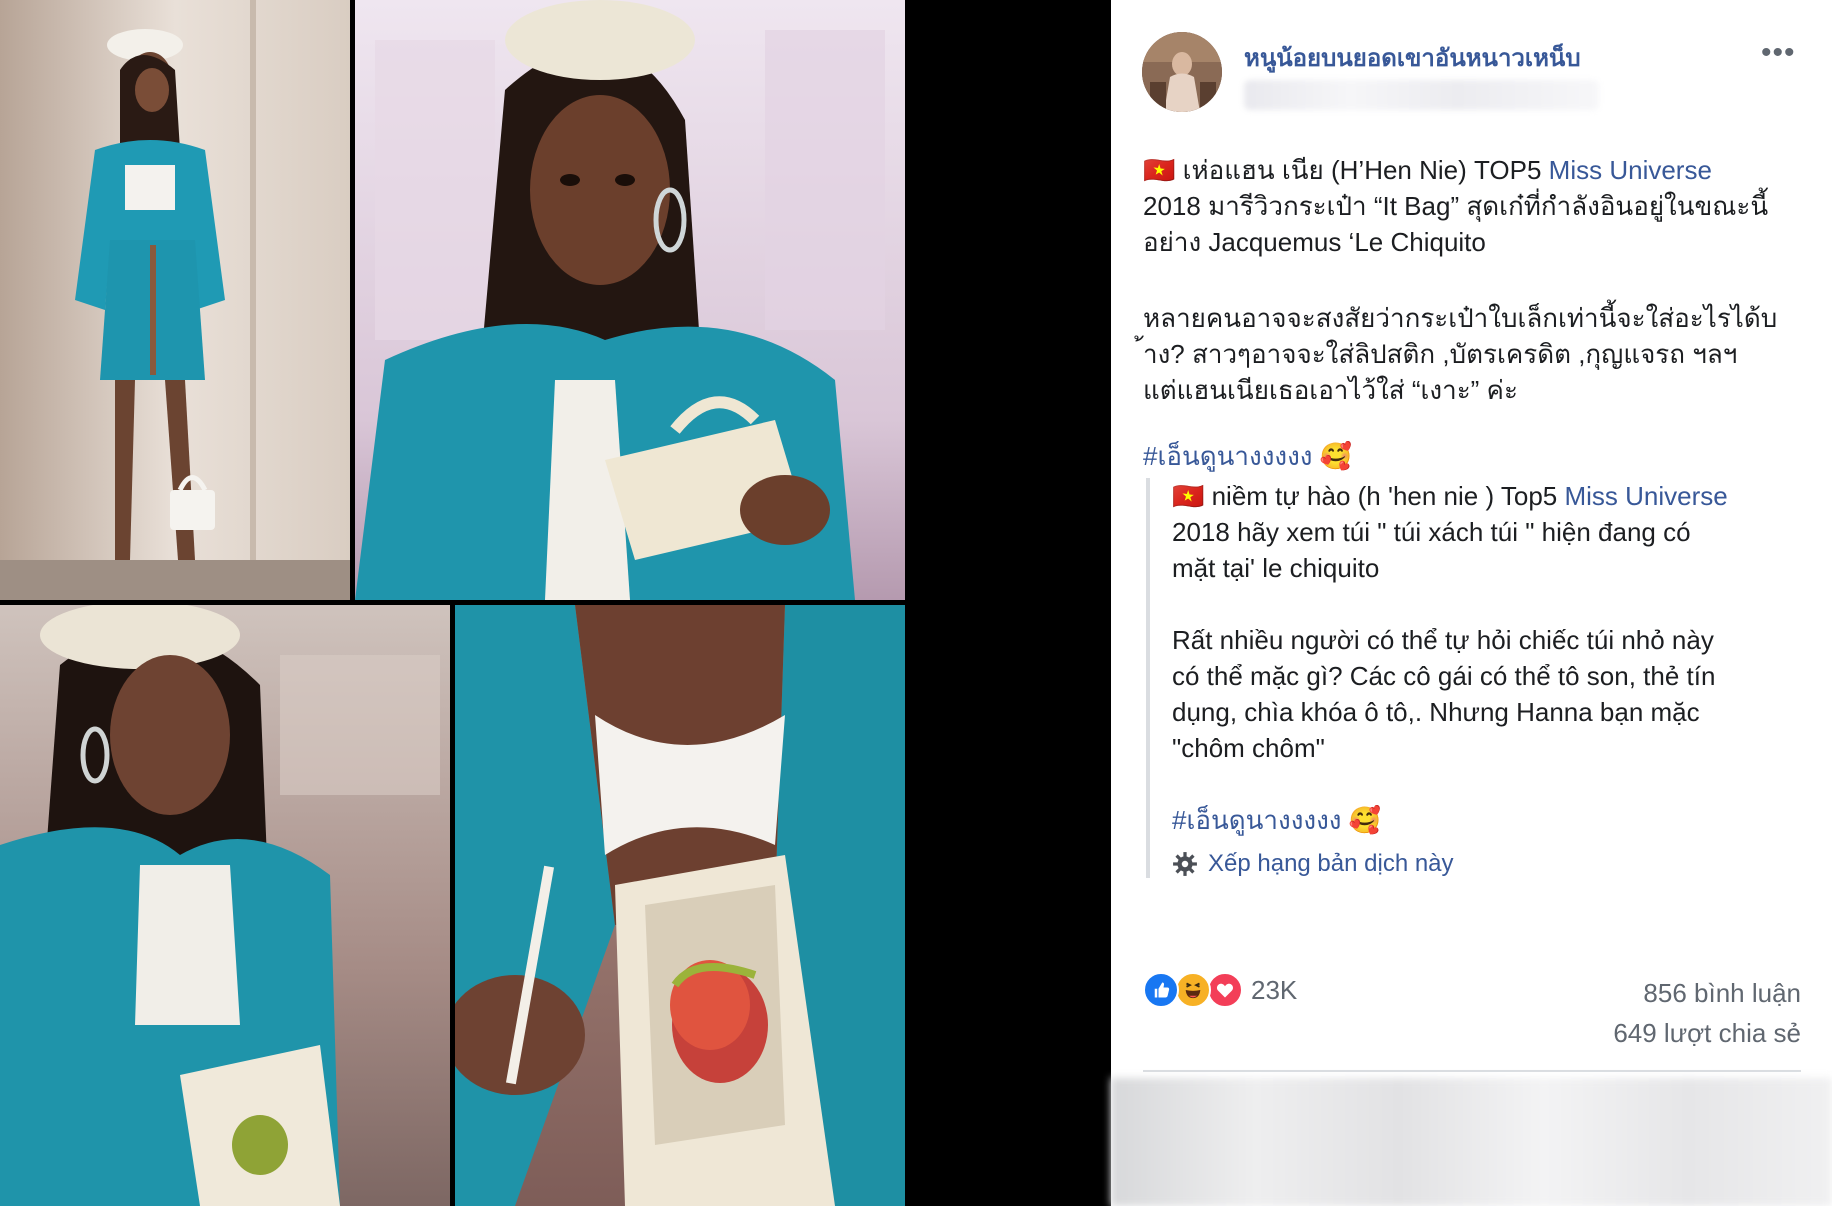  Describe the element at coordinates (1472, 1071) in the screenshot. I see `divider` at that location.